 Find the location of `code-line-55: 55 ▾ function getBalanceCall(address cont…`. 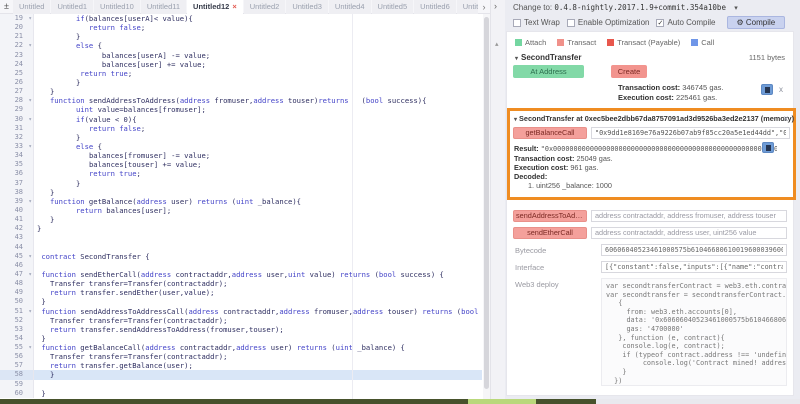

code-line-55: 55 ▾ function getBalanceCall(address cont… is located at coordinates (241, 348).